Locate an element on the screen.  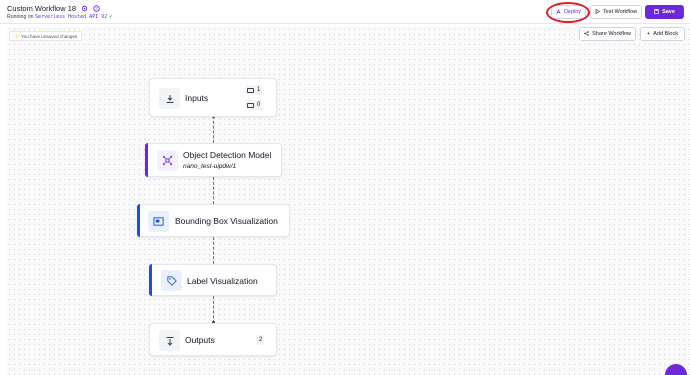
save-button: Save is located at coordinates (664, 12).